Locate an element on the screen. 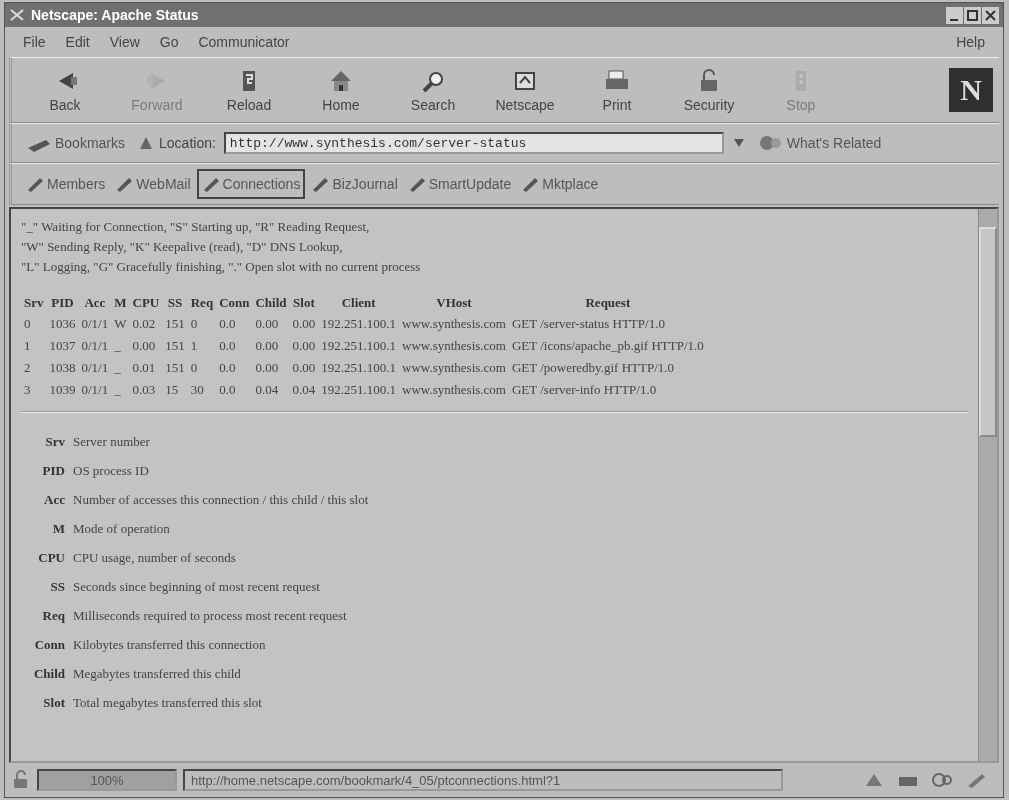  toolbar-button: Home is located at coordinates (341, 90).